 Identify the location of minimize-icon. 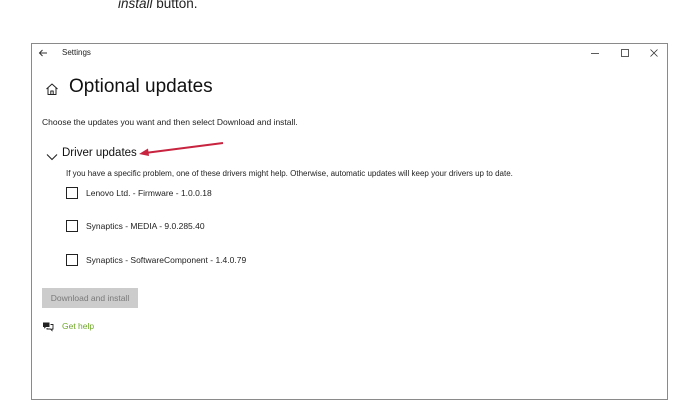
(595, 53).